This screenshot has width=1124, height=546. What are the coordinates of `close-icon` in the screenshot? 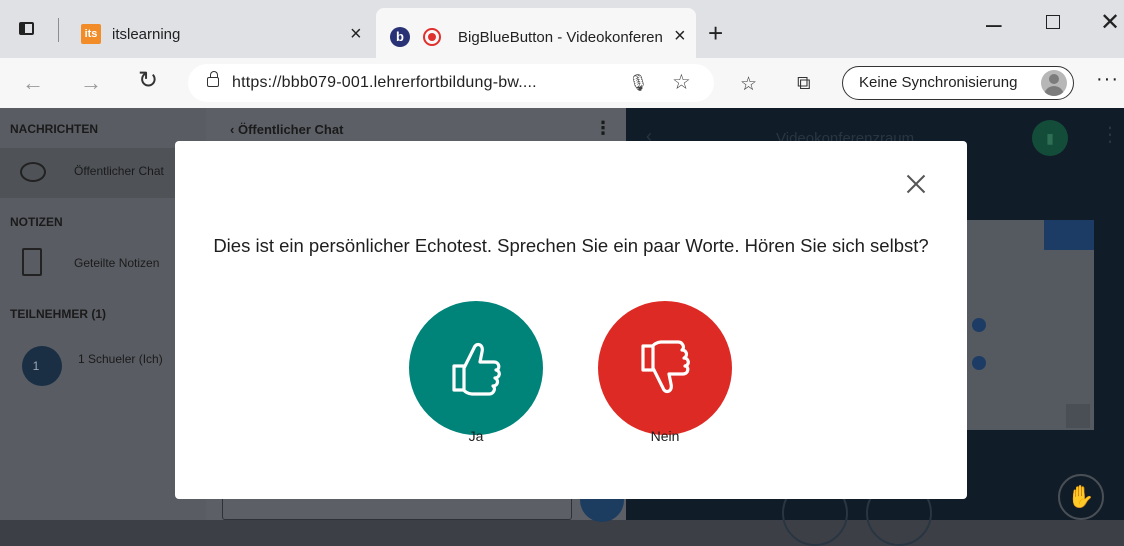 It's located at (916, 184).